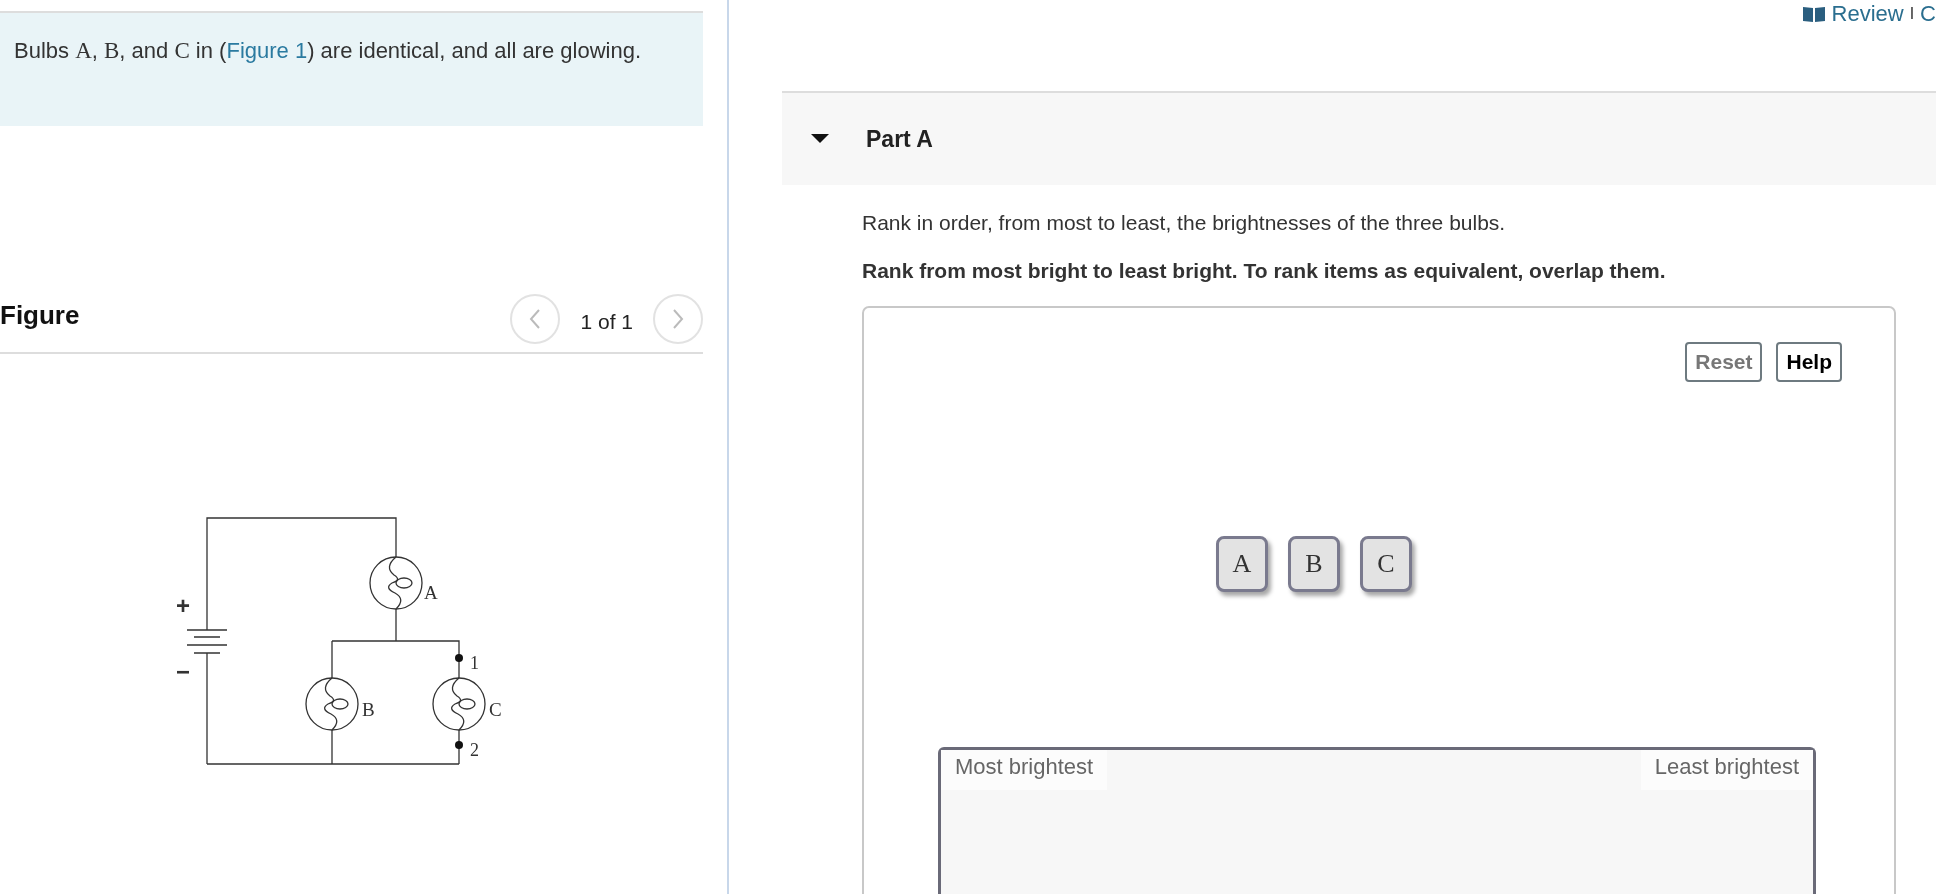  What do you see at coordinates (183, 605) in the screenshot?
I see `polarity-sign: +` at bounding box center [183, 605].